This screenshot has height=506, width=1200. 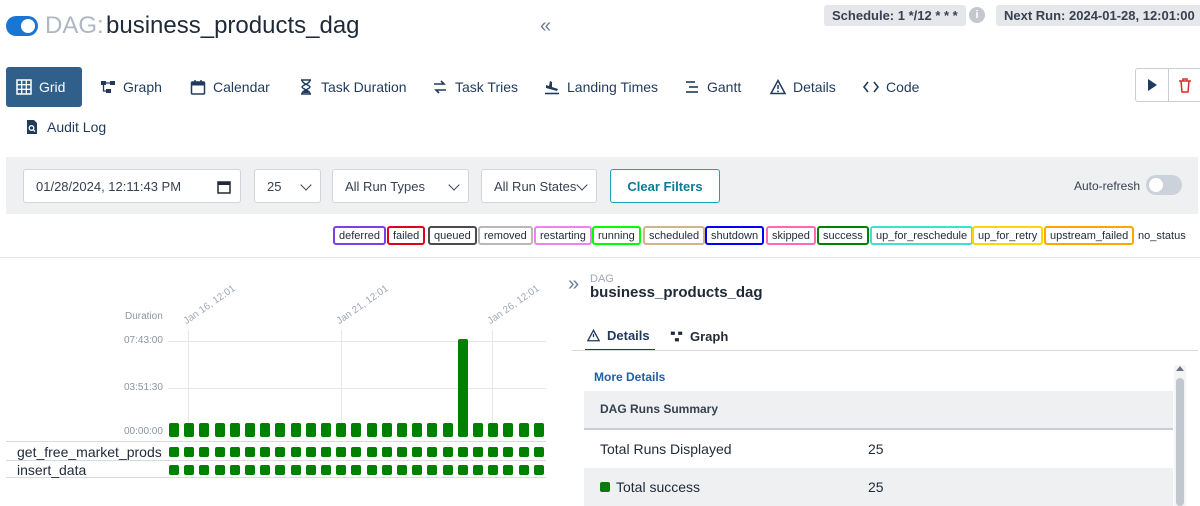 What do you see at coordinates (1152, 85) in the screenshot?
I see `trigger-dag-button` at bounding box center [1152, 85].